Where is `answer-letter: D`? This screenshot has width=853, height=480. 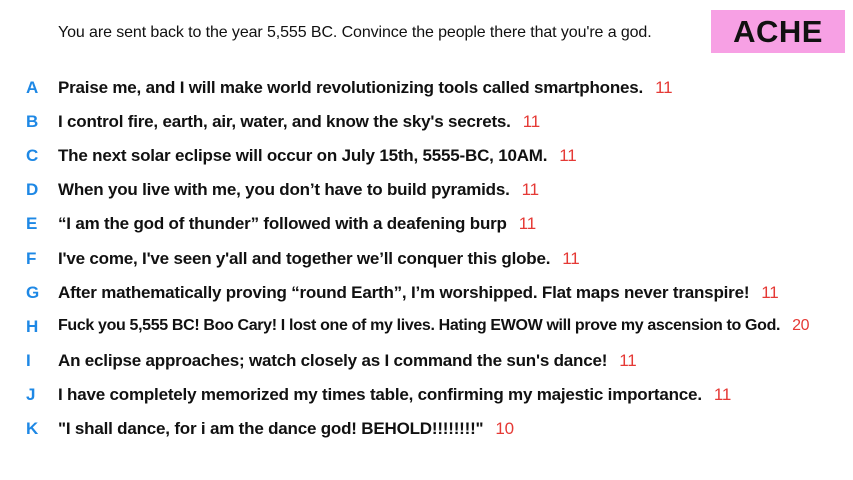 answer-letter: D is located at coordinates (32, 190).